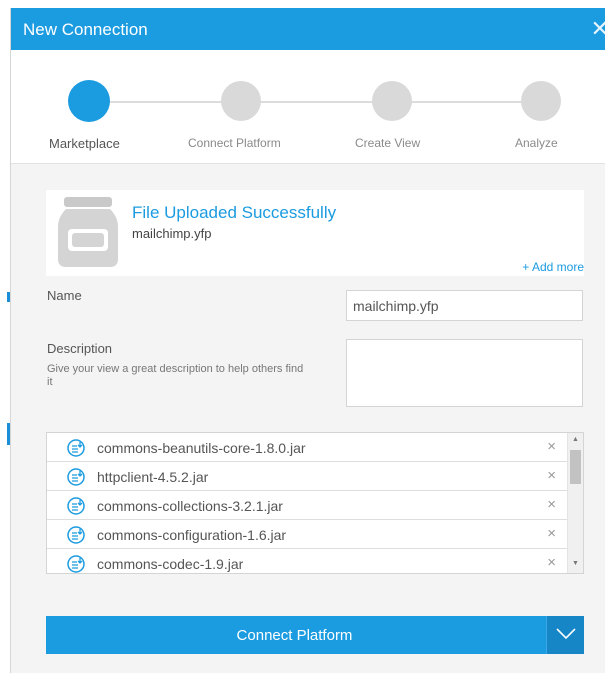 The image size is (605, 673). I want to click on description-textarea, so click(464, 373).